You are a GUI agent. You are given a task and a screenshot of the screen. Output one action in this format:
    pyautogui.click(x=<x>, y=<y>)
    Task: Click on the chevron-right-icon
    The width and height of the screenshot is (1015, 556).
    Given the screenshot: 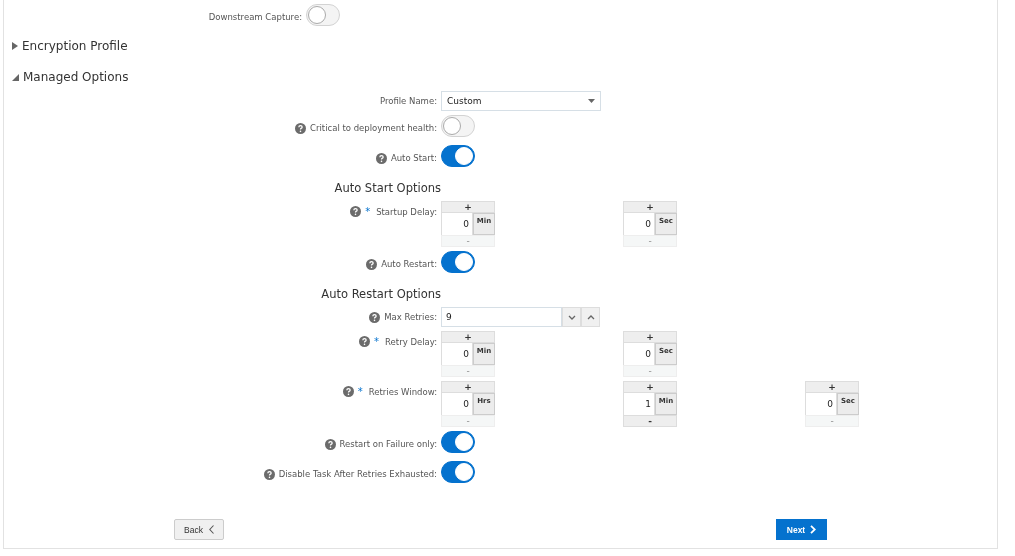 What is the action you would take?
    pyautogui.click(x=813, y=529)
    